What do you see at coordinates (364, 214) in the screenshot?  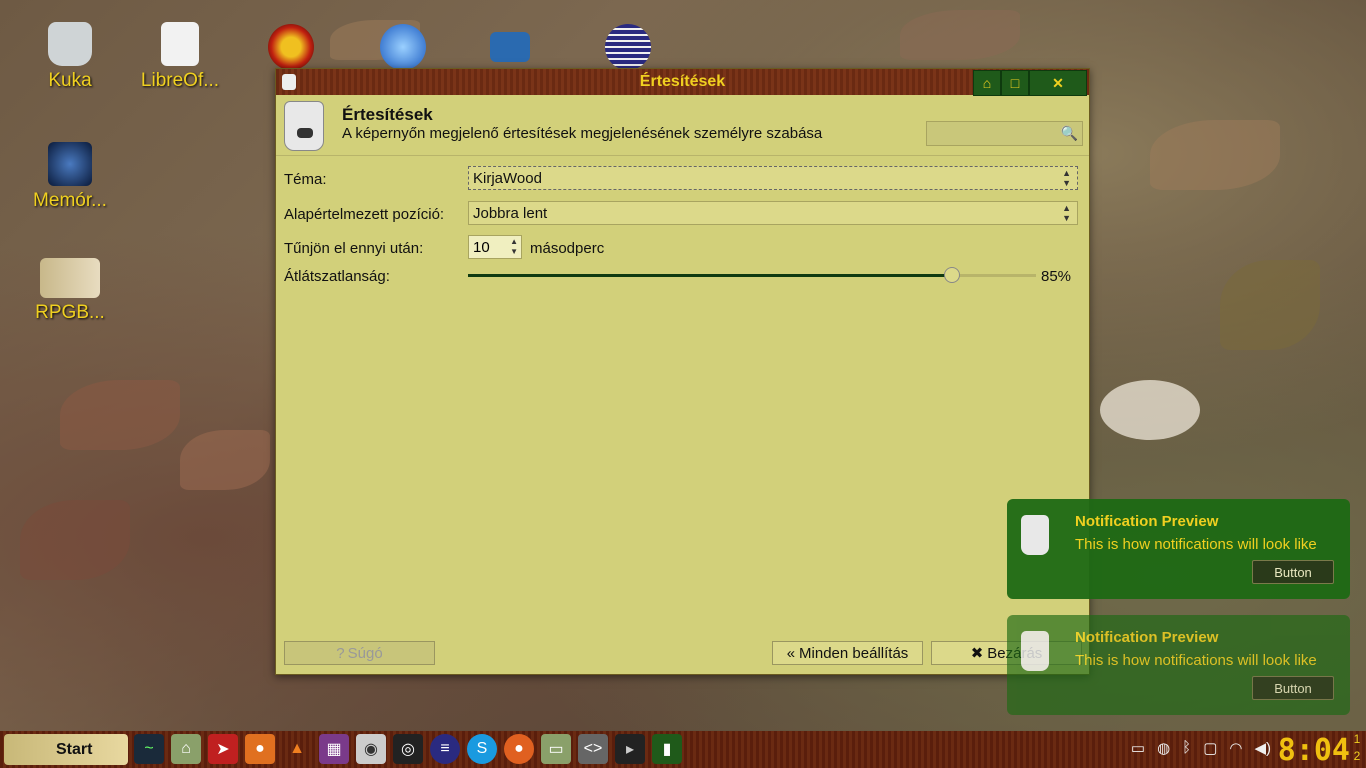 I see `position-label: Alapértelmezett pozíció:` at bounding box center [364, 214].